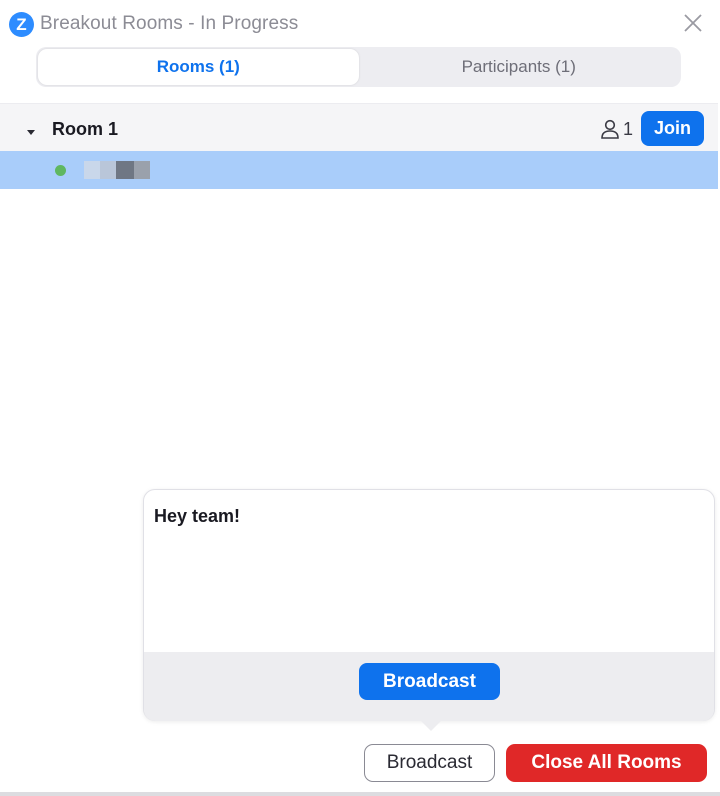 This screenshot has width=720, height=796. I want to click on svg-text: Z, so click(21, 24).